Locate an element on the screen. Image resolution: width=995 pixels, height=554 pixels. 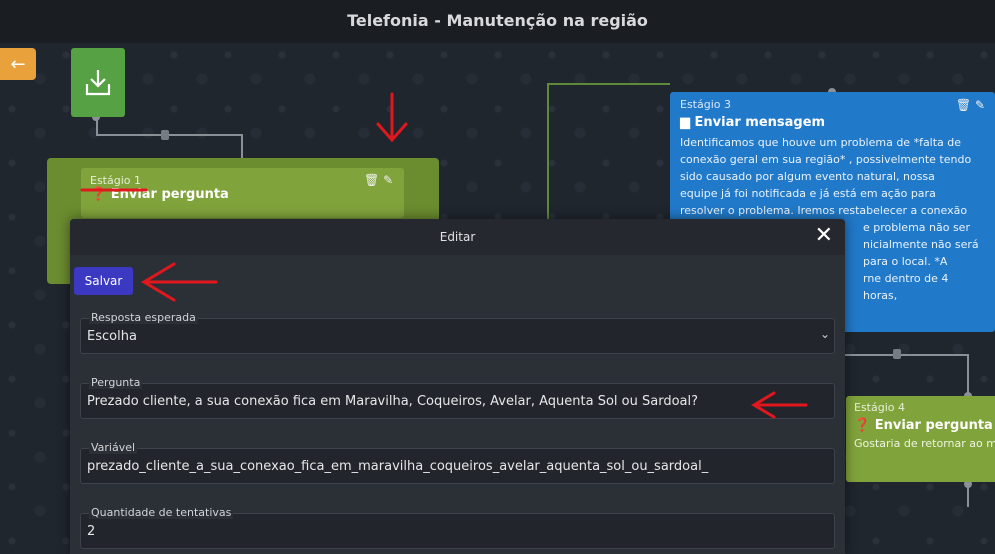
field-value: Escolha is located at coordinates (112, 336).